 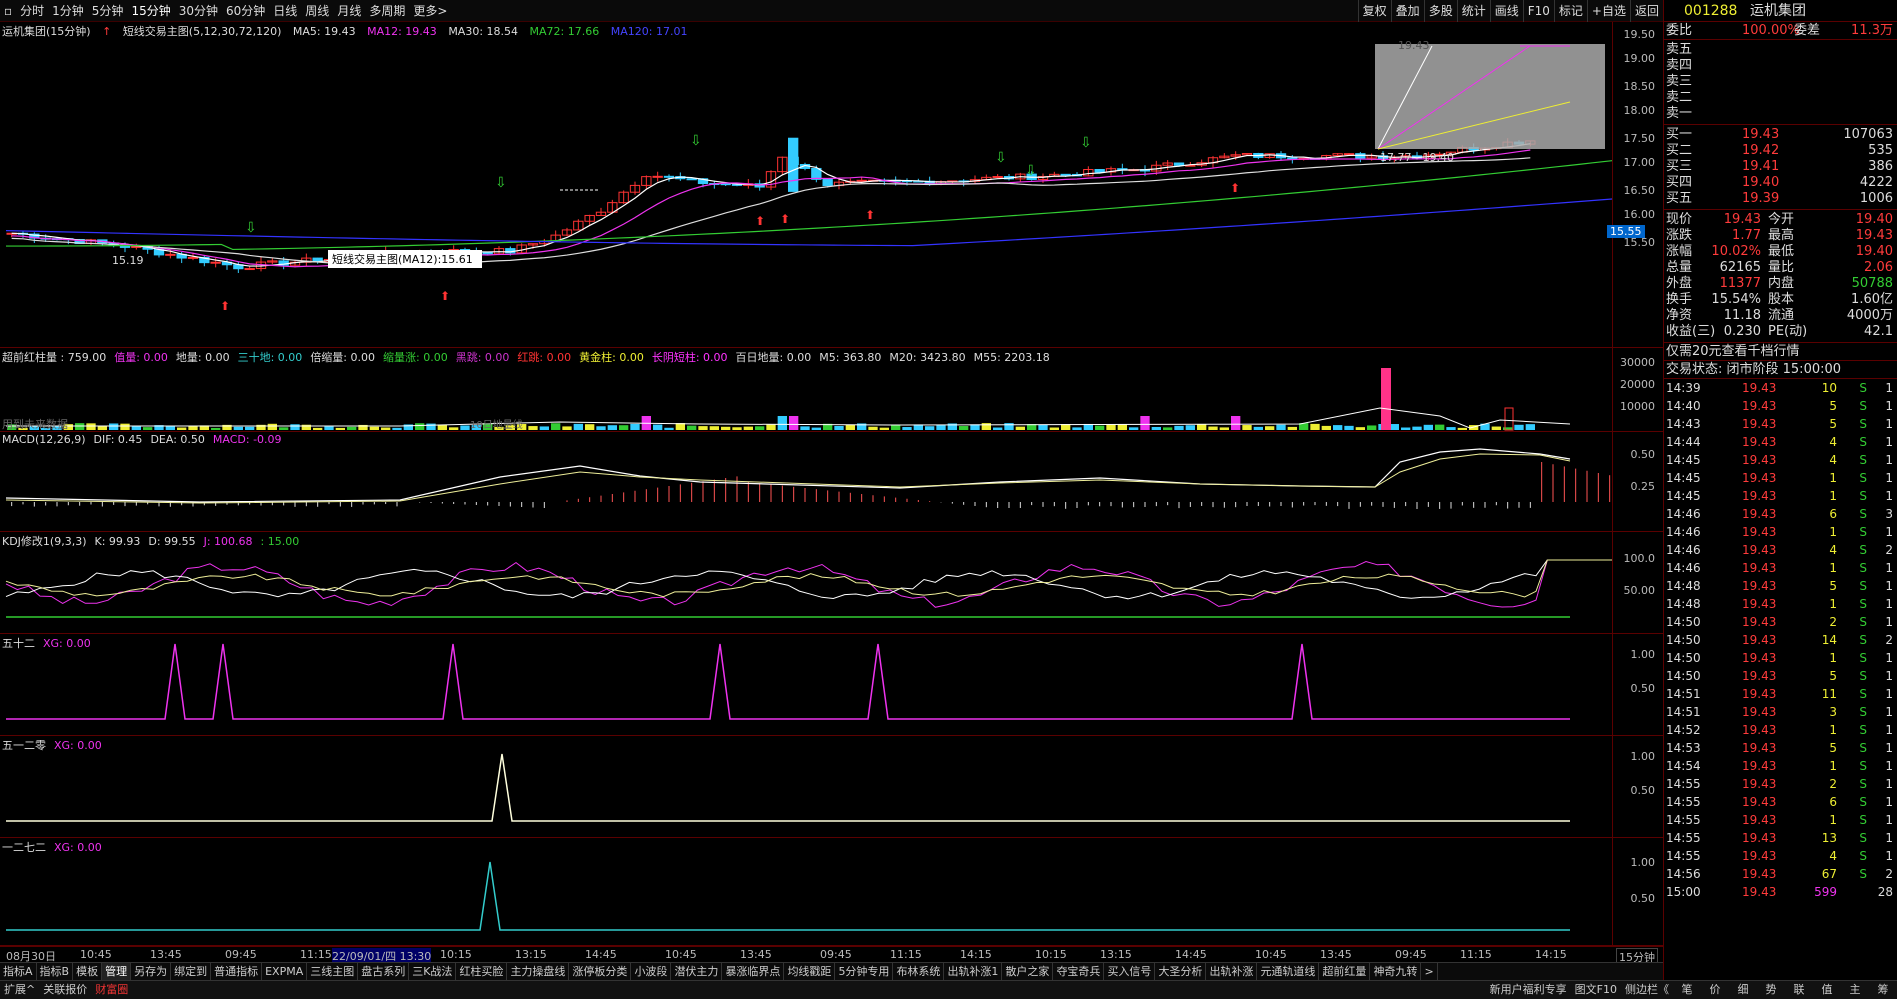 I want to click on ma30-value: MA30: 18.54, so click(x=483, y=31).